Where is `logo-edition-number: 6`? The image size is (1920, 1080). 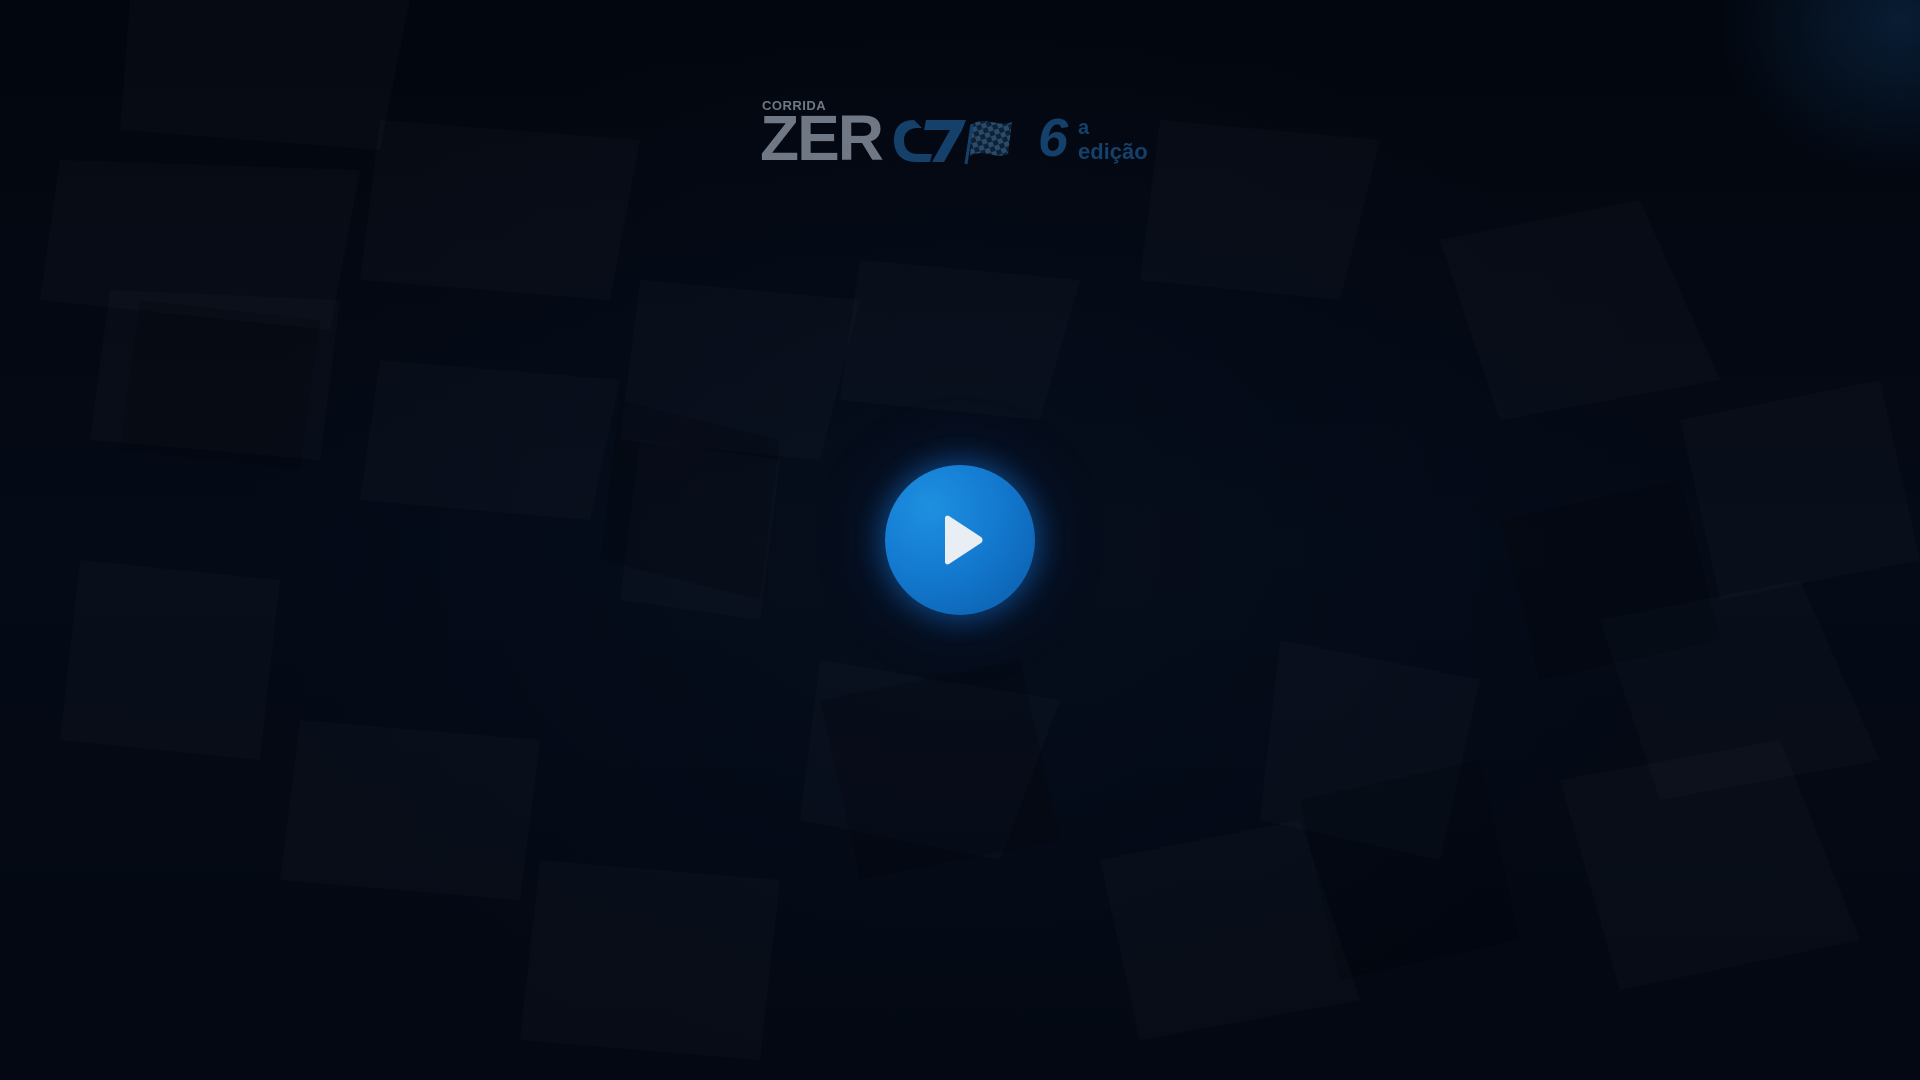 logo-edition-number: 6 is located at coordinates (1053, 138).